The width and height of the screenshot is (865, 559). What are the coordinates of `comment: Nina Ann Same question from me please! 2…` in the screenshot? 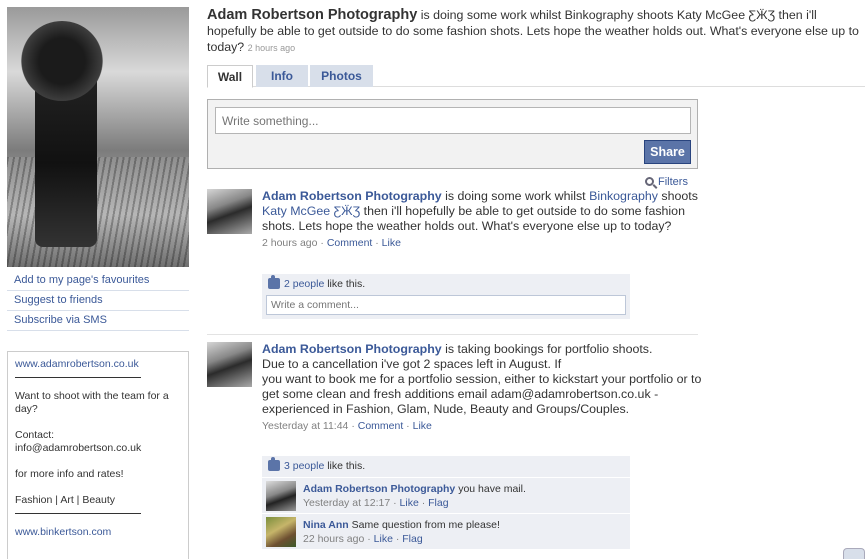 It's located at (446, 531).